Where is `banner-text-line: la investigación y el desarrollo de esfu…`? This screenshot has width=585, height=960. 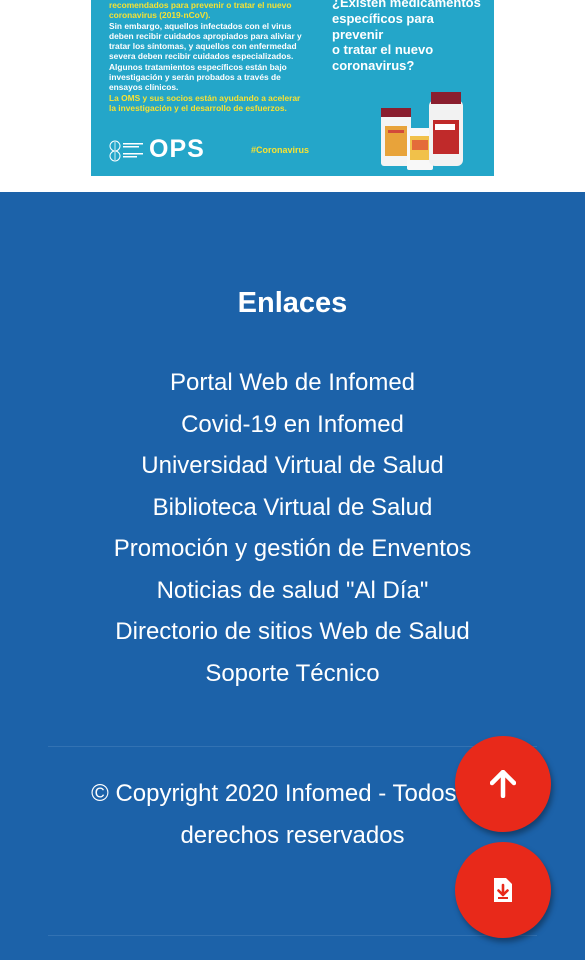
banner-text-line: la investigación y el desarrollo de esfu… is located at coordinates (198, 107).